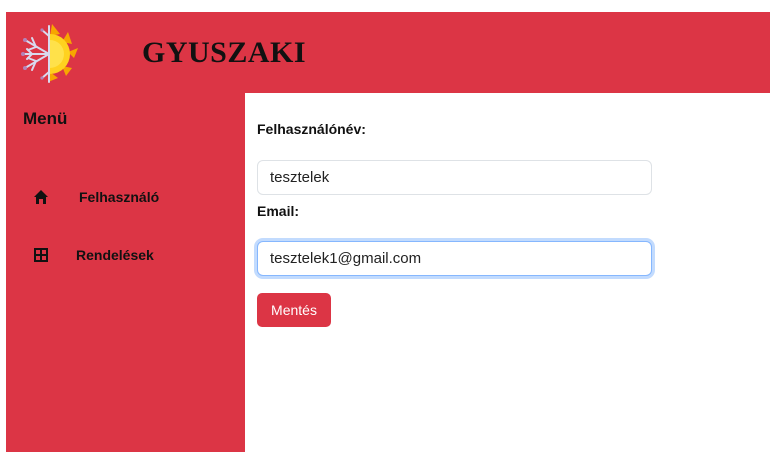 Image resolution: width=770 pixels, height=452 pixels. What do you see at coordinates (41, 197) in the screenshot?
I see `home-icon` at bounding box center [41, 197].